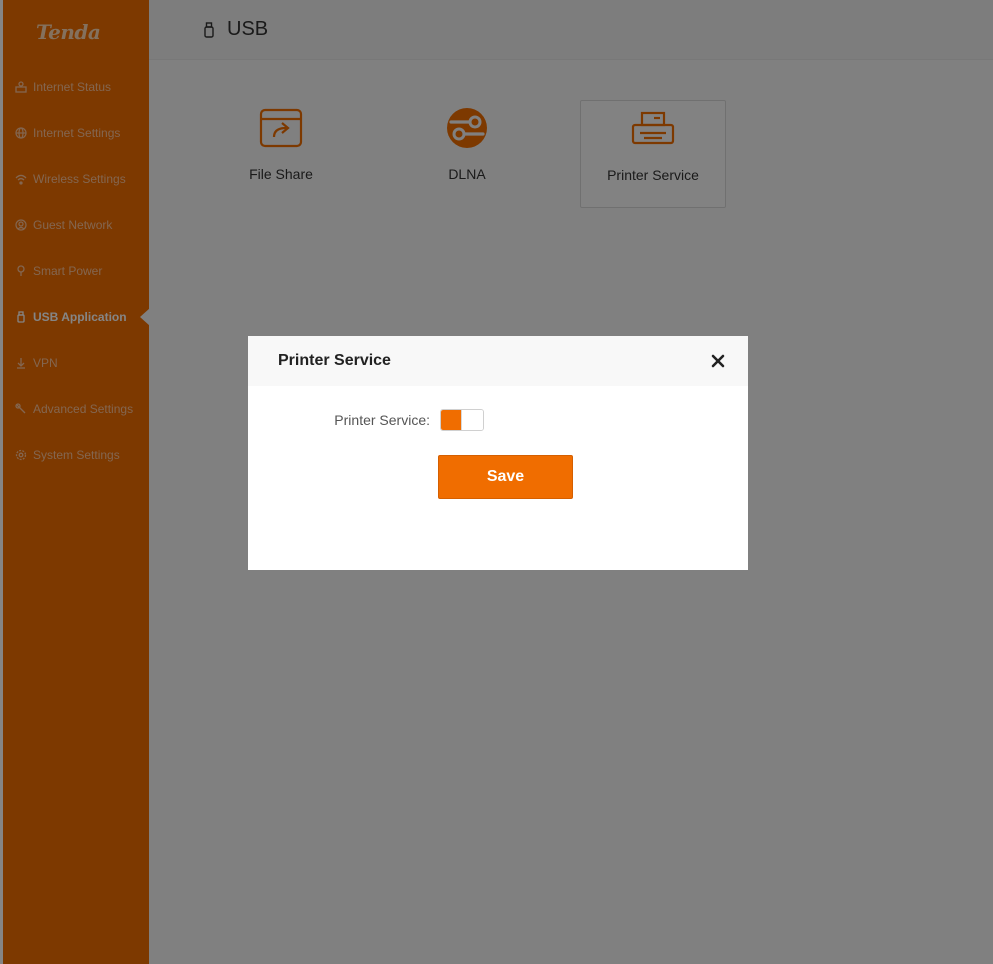  Describe the element at coordinates (451, 420) in the screenshot. I see `toggle-on-fill` at that location.